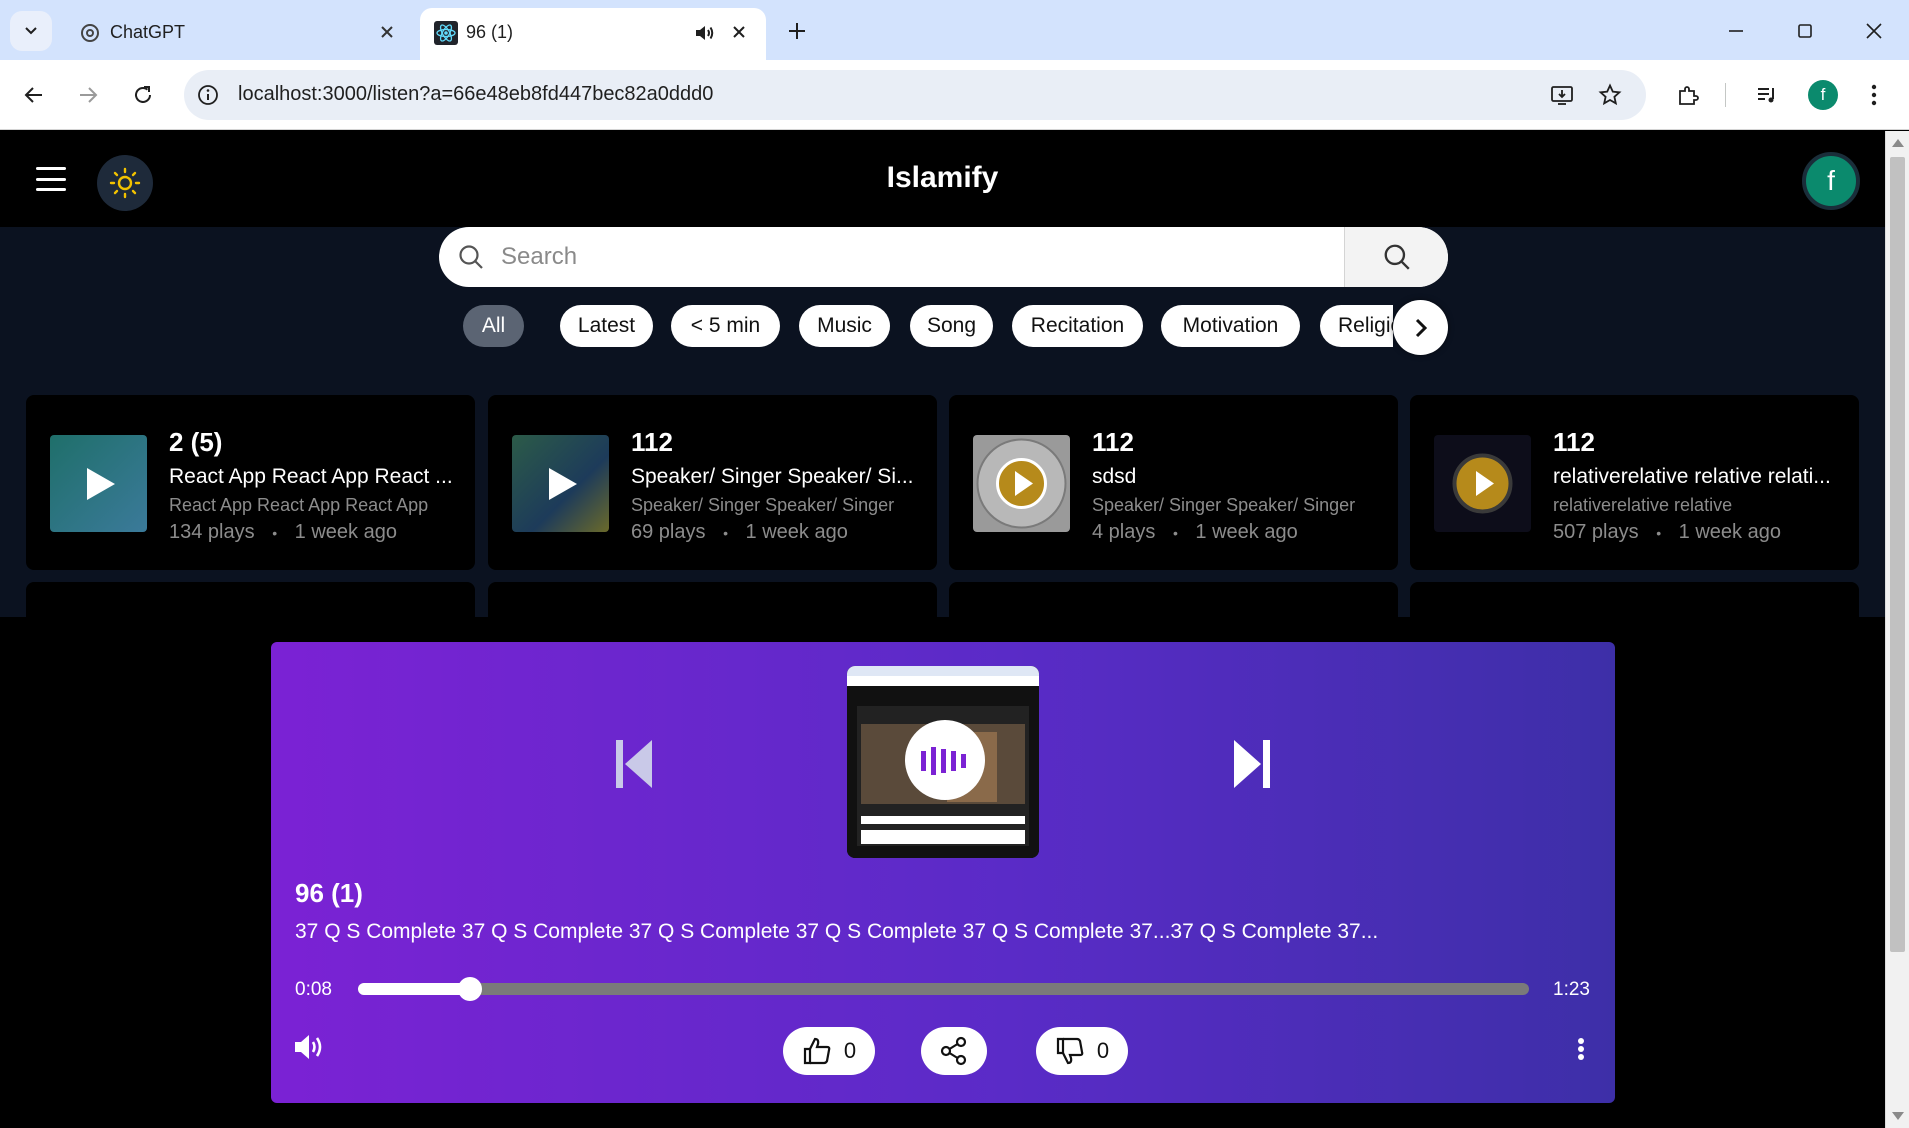 This screenshot has height=1128, width=1909. What do you see at coordinates (1898, 143) in the screenshot?
I see `scroll-up-arrow-icon` at bounding box center [1898, 143].